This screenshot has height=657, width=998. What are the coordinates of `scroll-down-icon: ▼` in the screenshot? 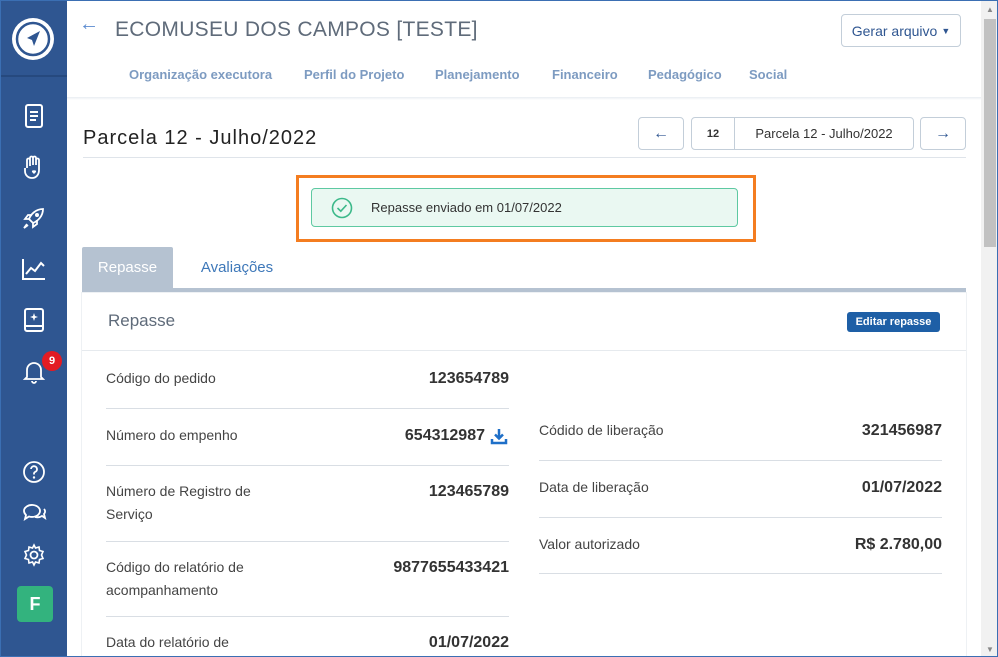 It's located at (989, 648).